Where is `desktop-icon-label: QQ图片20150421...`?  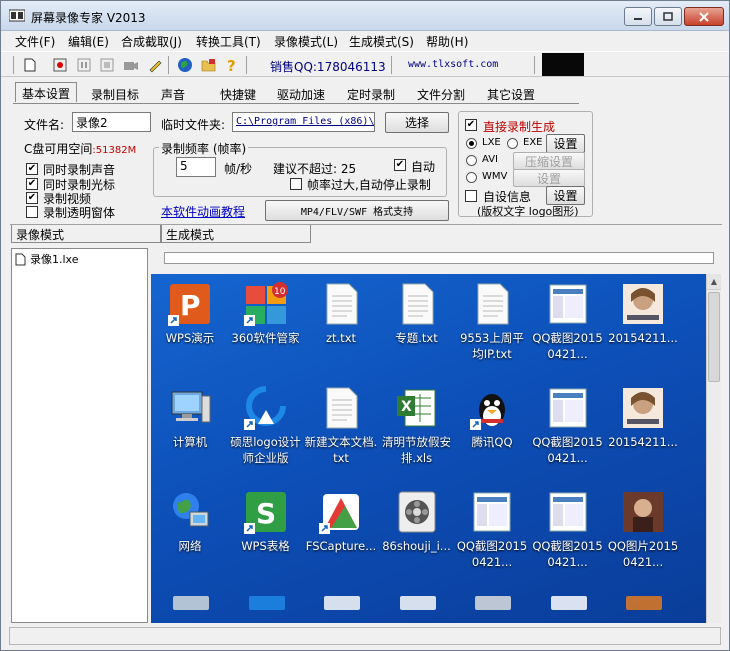
desktop-icon-label: QQ图片20150421... is located at coordinates (643, 554).